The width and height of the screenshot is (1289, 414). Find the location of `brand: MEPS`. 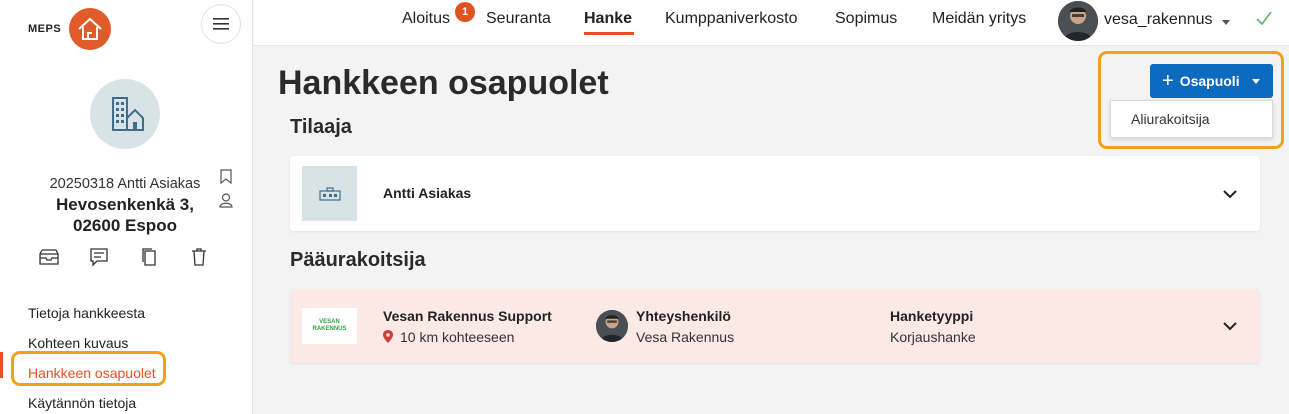

brand: MEPS is located at coordinates (70, 29).